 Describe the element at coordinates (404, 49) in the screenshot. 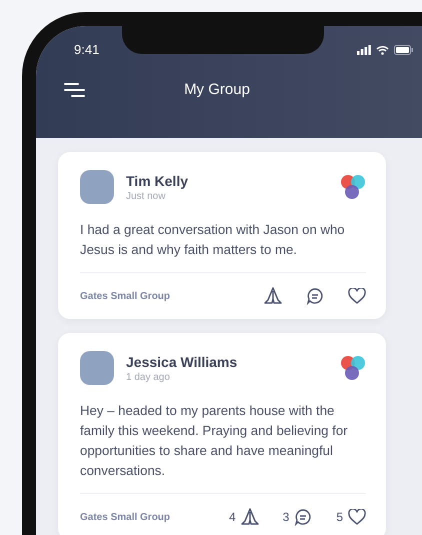

I see `battery-icon` at that location.